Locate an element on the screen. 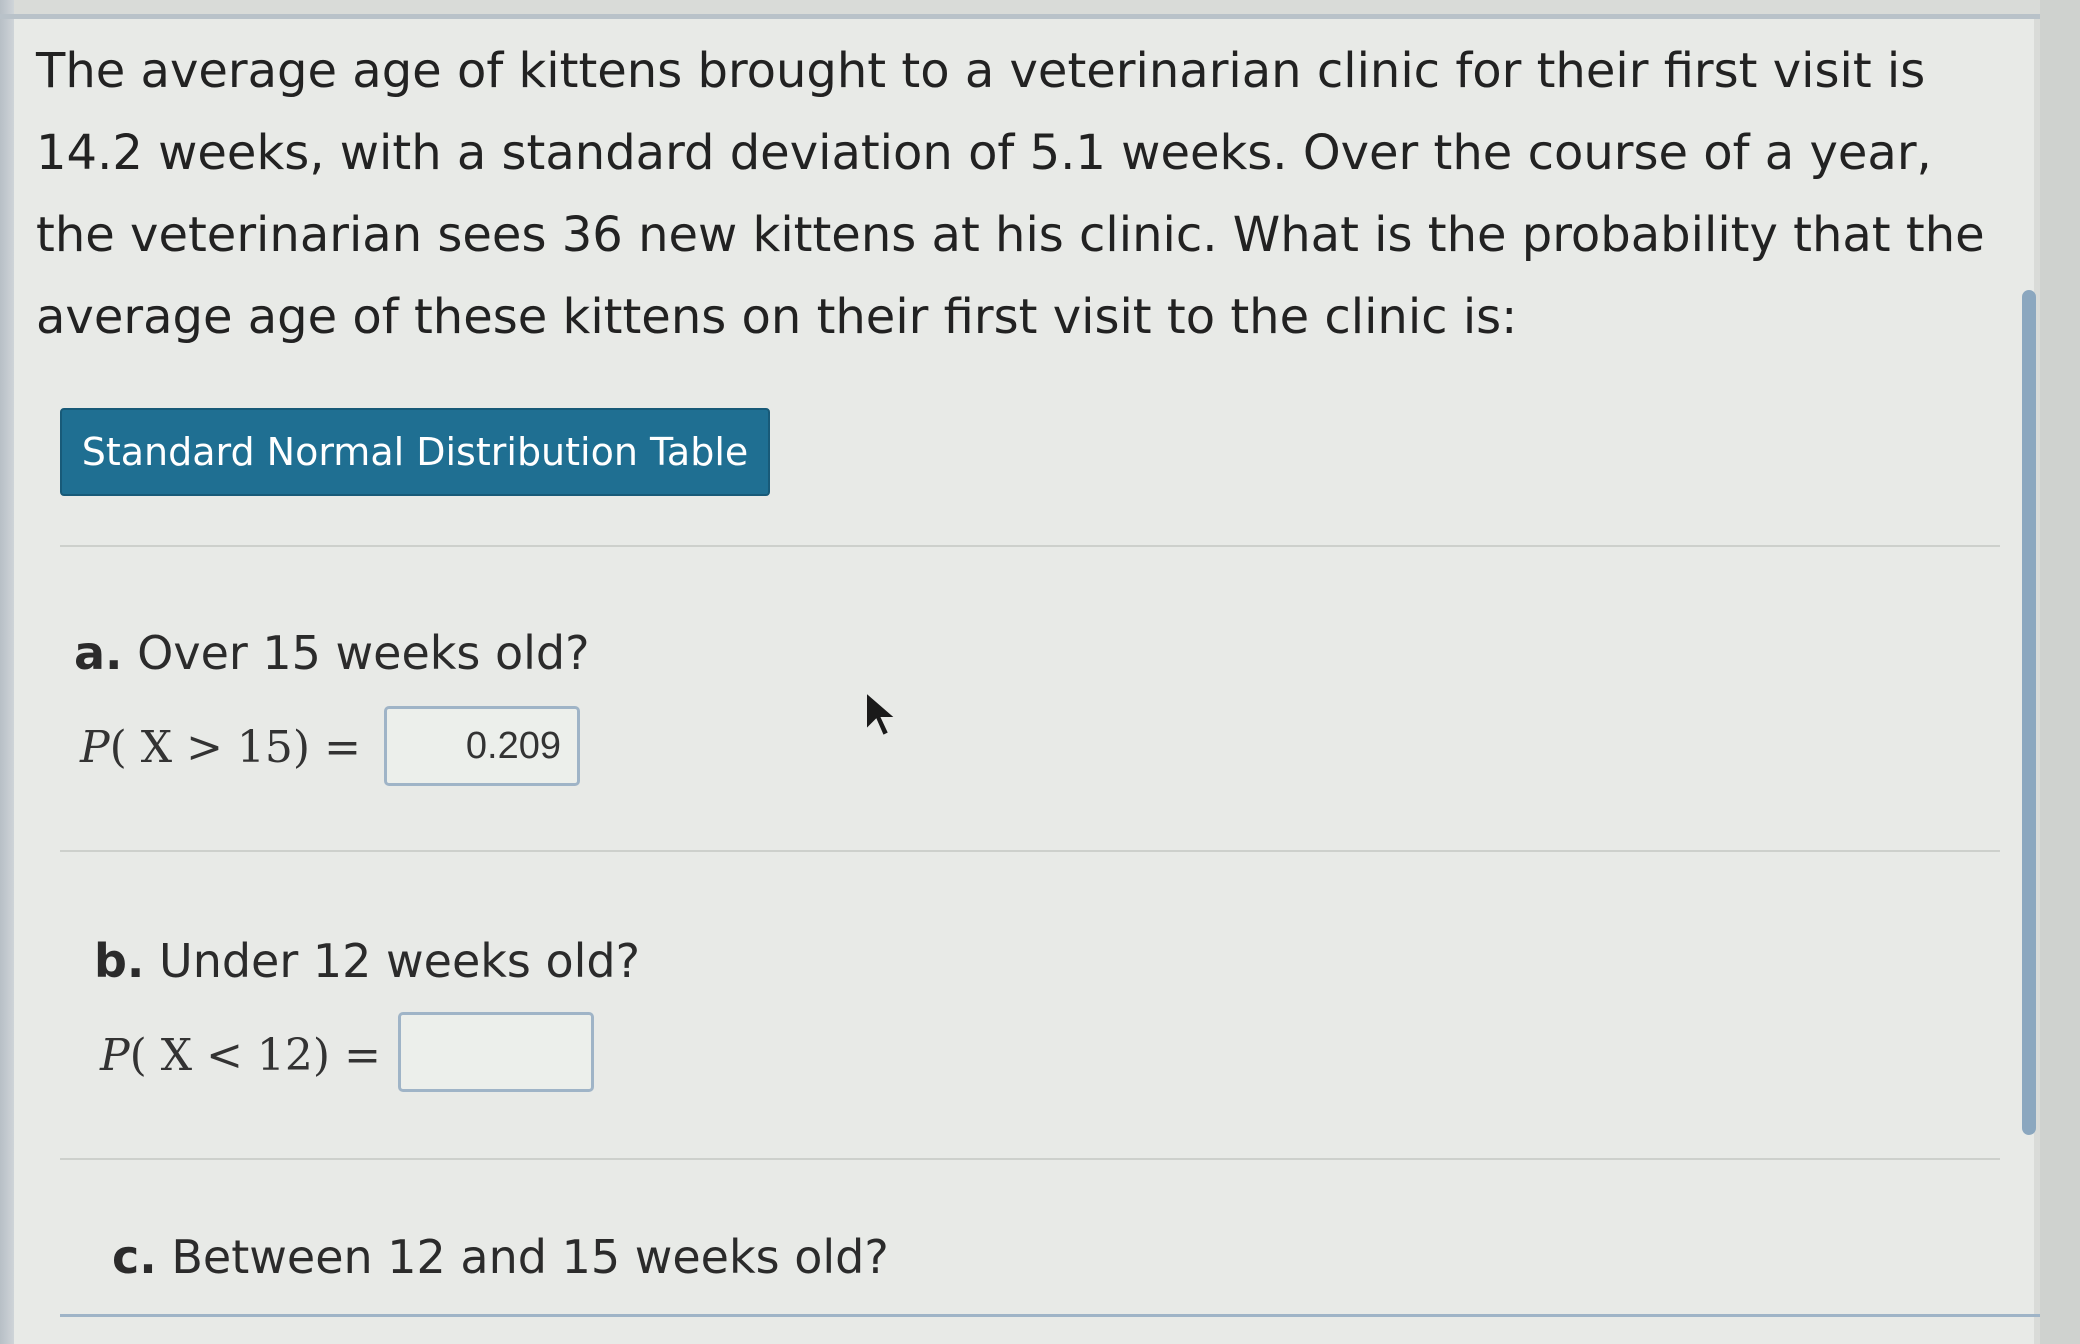  right-edge is located at coordinates (2060, 672).